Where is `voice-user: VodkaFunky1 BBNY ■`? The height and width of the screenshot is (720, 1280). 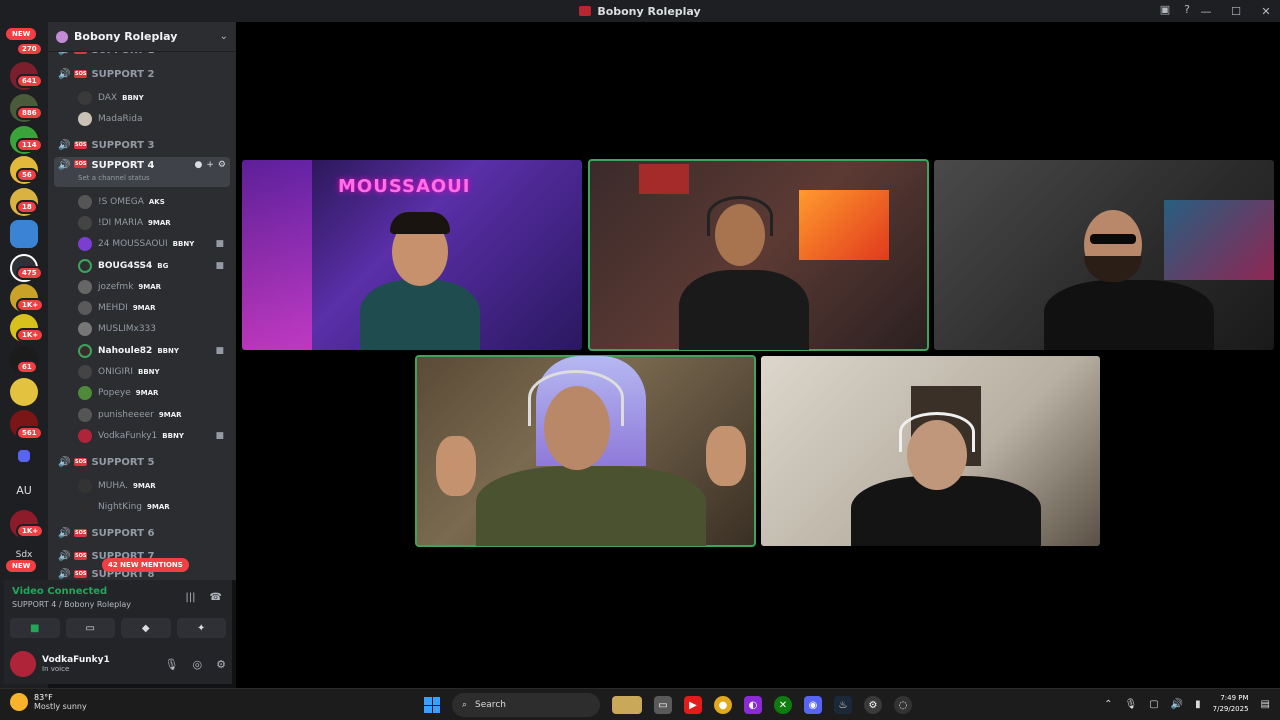
voice-user: VodkaFunky1 BBNY ■ is located at coordinates (154, 436).